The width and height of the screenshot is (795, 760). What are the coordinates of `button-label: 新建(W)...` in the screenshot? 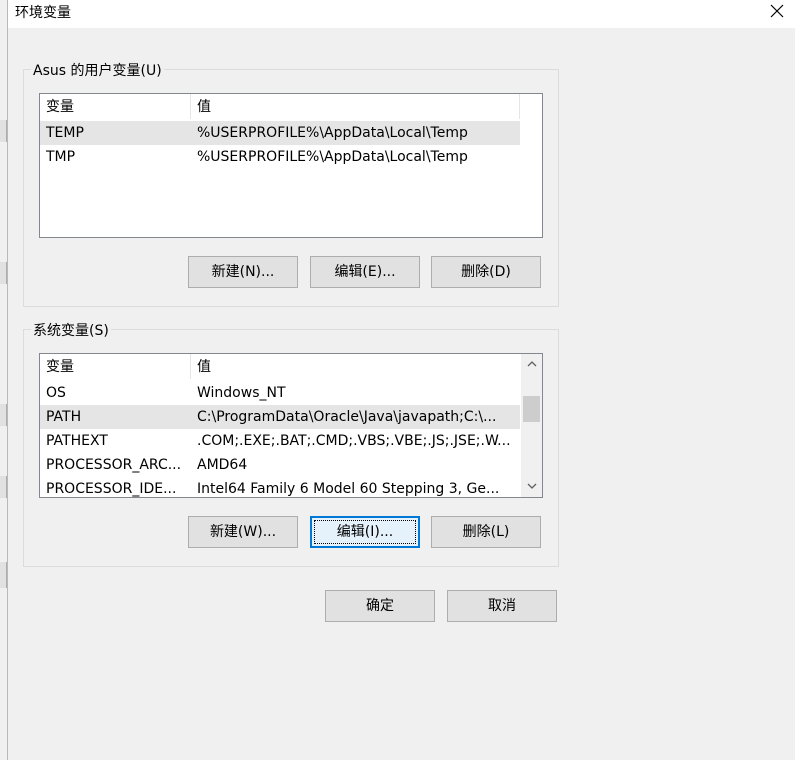 It's located at (243, 532).